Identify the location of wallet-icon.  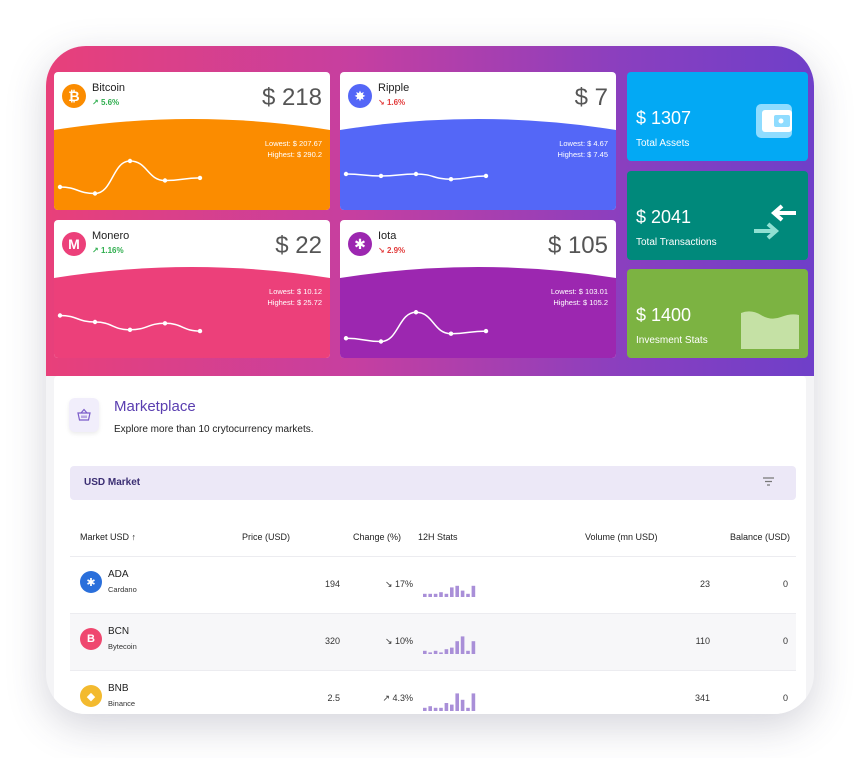
(774, 121).